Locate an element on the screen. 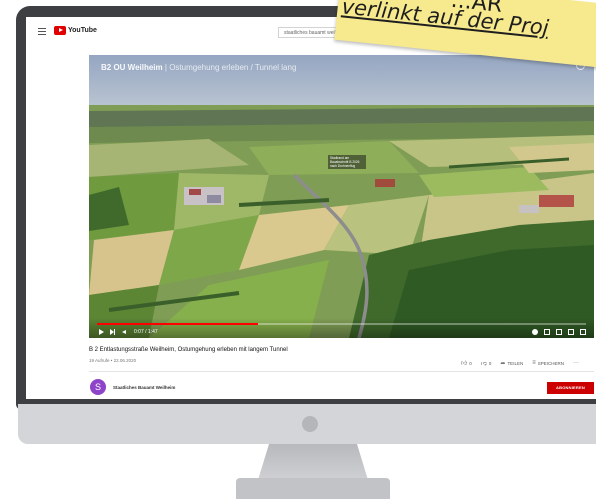 The width and height of the screenshot is (596, 499). youtube-logo-text: YouTube is located at coordinates (82, 30).